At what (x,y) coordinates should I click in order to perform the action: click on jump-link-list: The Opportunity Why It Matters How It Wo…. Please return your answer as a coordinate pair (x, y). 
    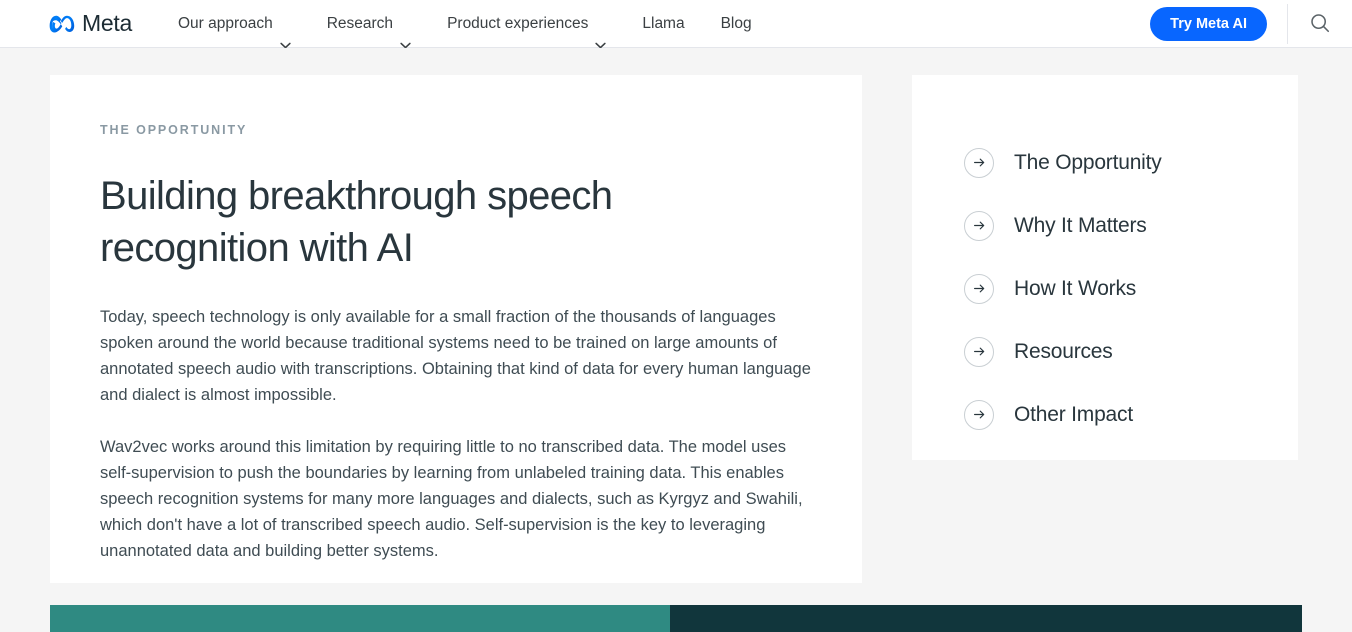
    Looking at the image, I should click on (1105, 288).